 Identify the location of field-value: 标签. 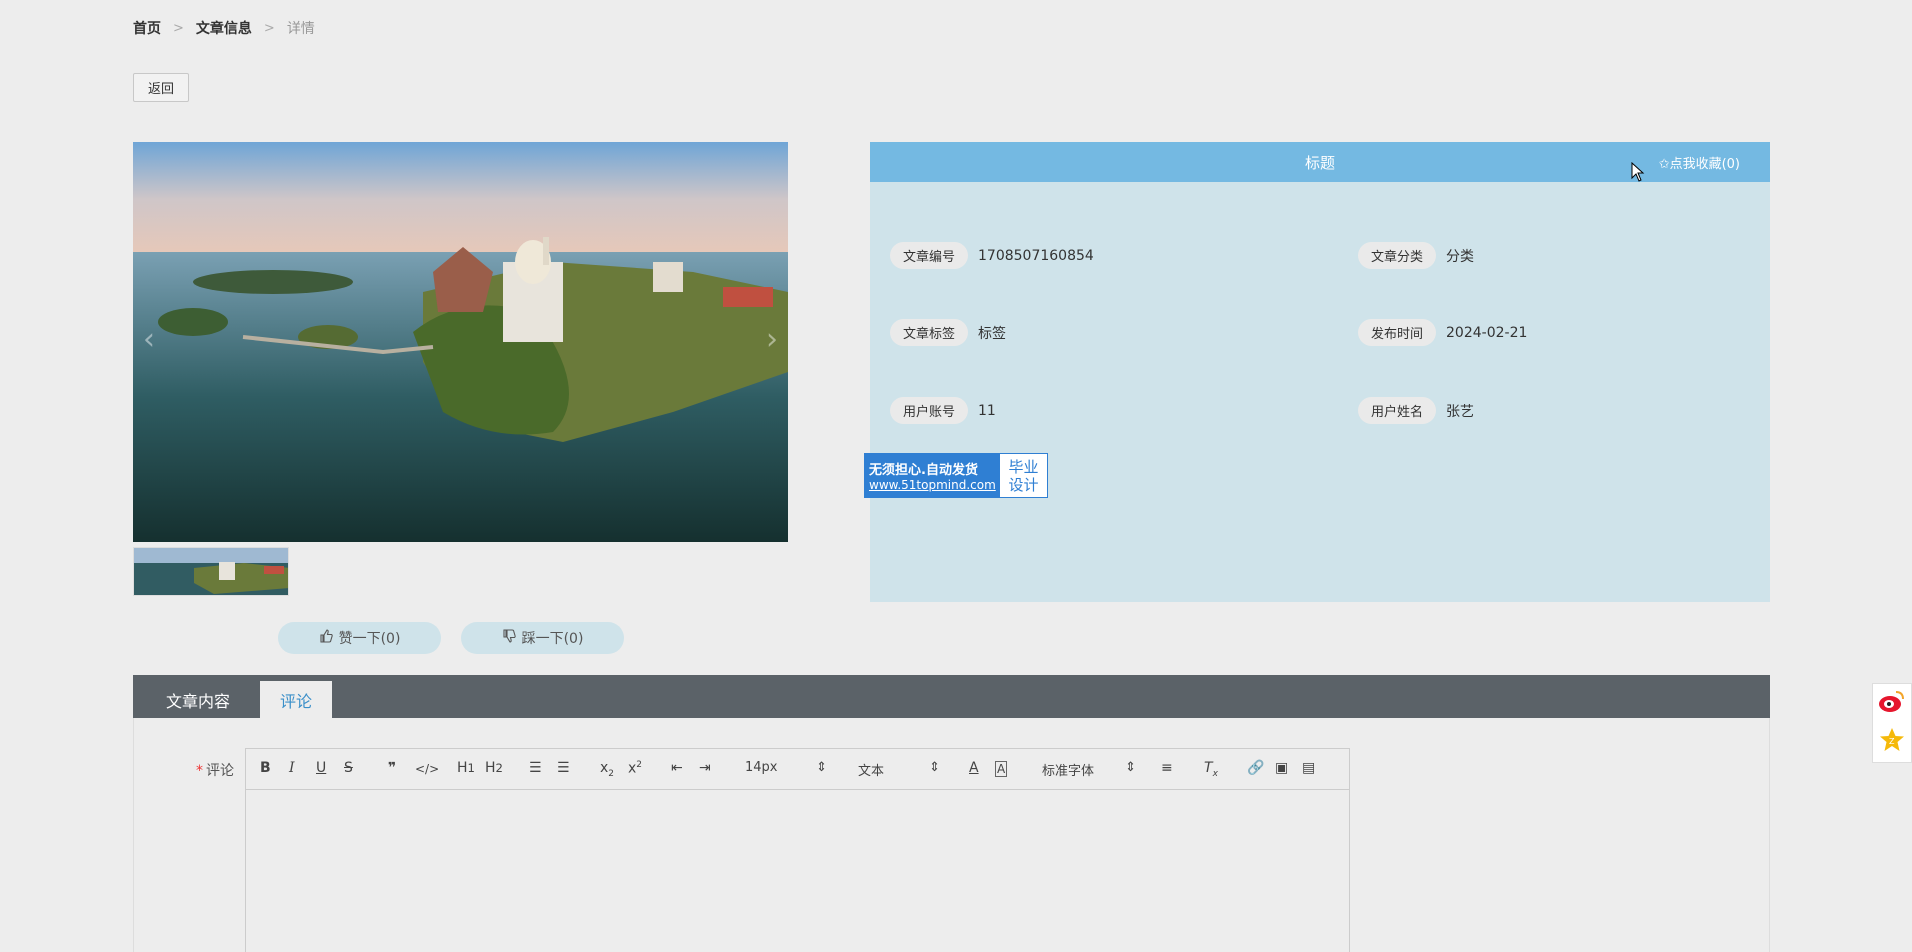
(992, 333).